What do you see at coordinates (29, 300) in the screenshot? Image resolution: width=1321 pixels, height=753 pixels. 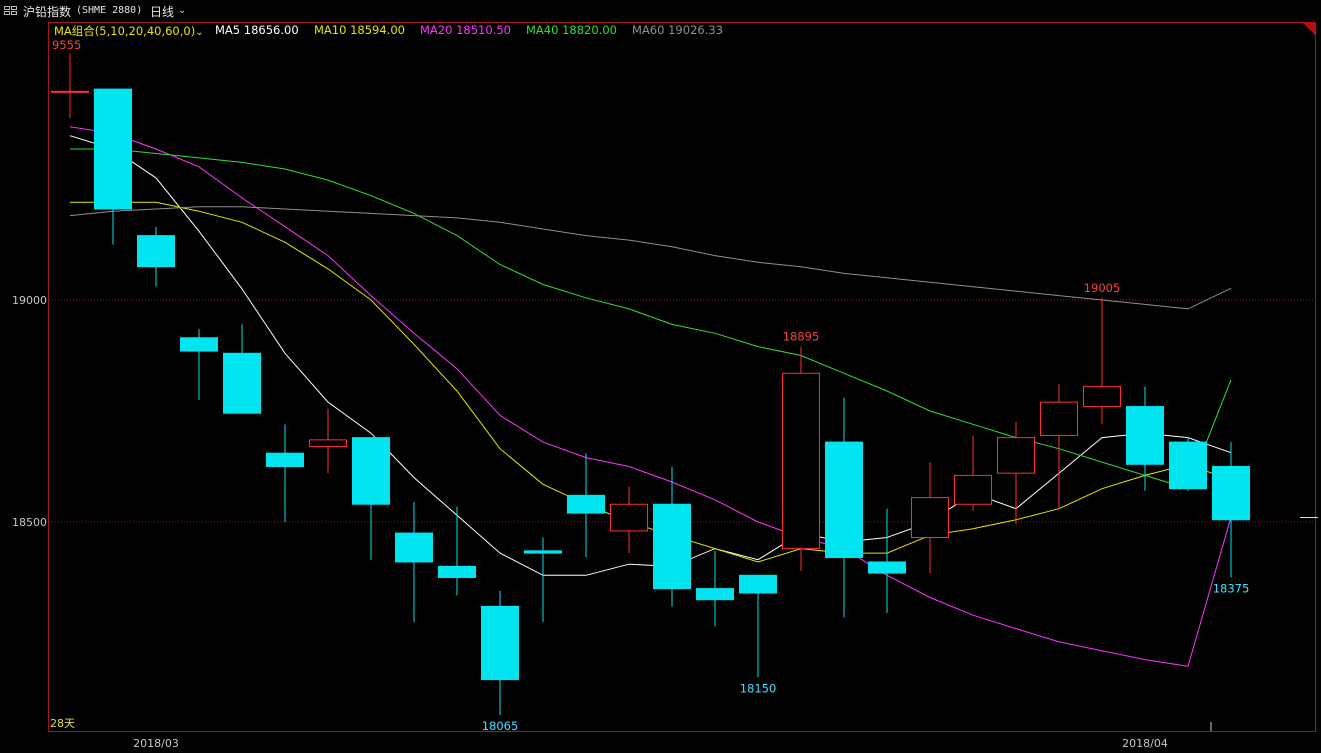 I see `y-tick-label: 19000` at bounding box center [29, 300].